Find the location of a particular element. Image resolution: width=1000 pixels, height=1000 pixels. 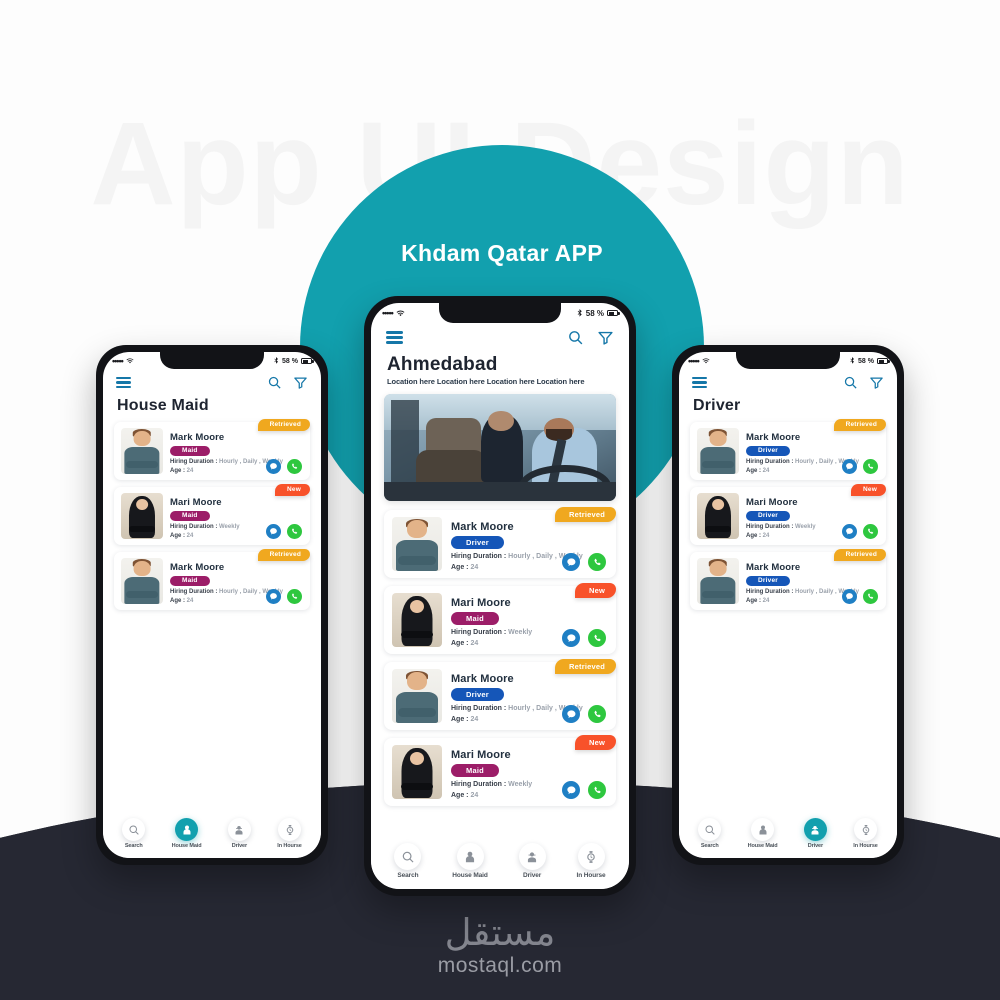

battery-percent-text: 58 % is located at coordinates (290, 361).